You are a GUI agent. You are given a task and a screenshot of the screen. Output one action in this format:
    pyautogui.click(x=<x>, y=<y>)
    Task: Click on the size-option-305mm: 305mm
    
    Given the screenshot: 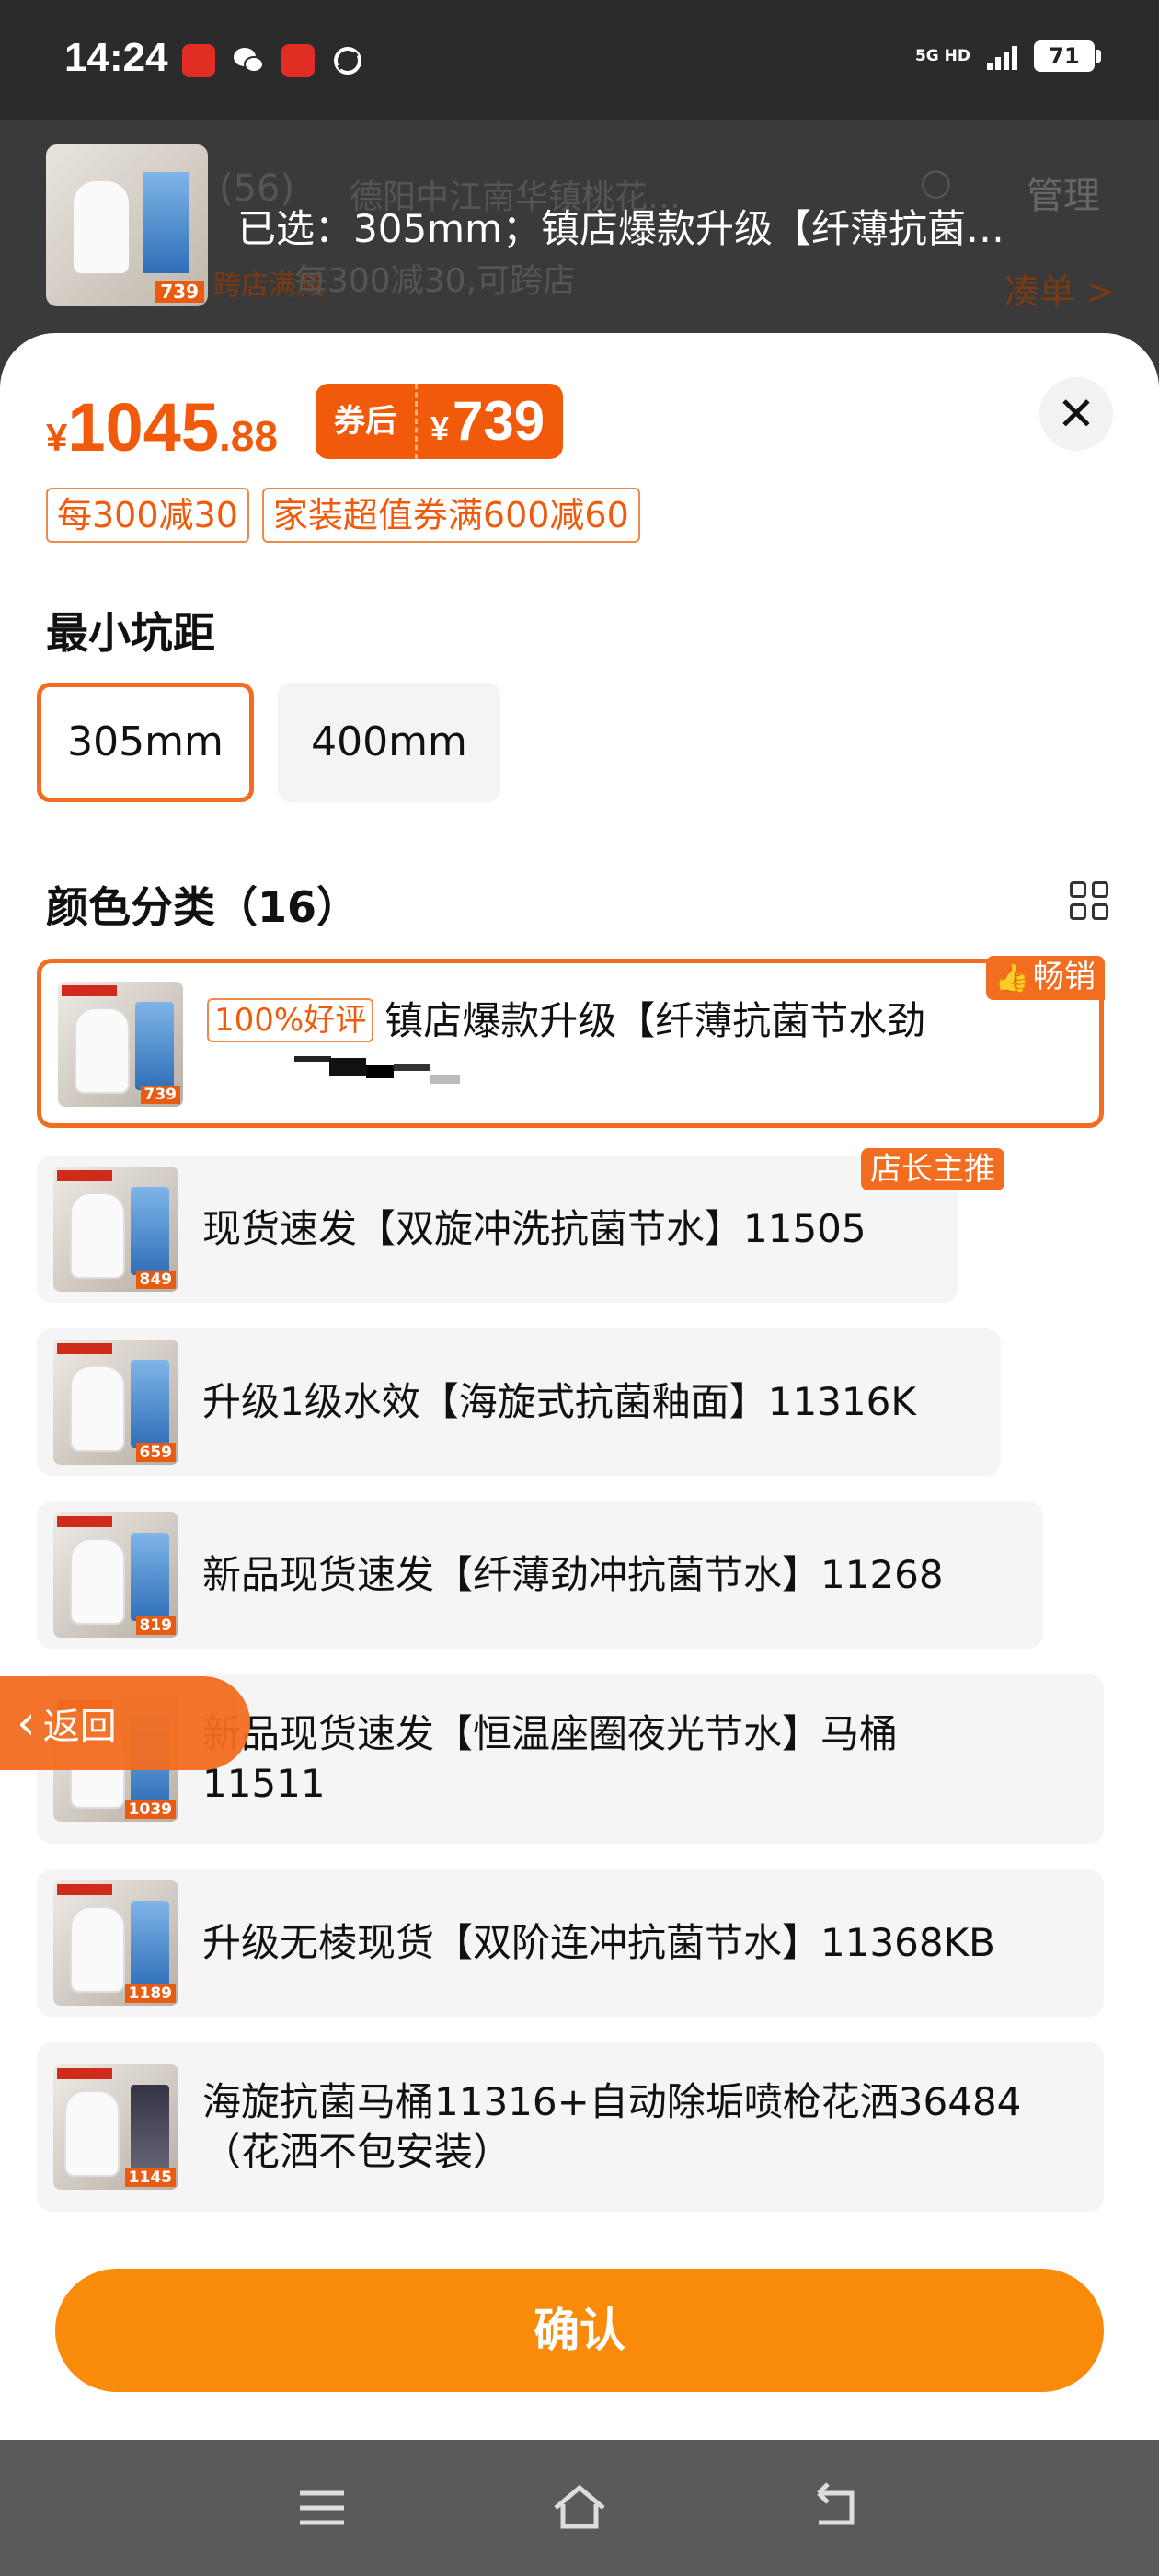 What is the action you would take?
    pyautogui.click(x=145, y=742)
    